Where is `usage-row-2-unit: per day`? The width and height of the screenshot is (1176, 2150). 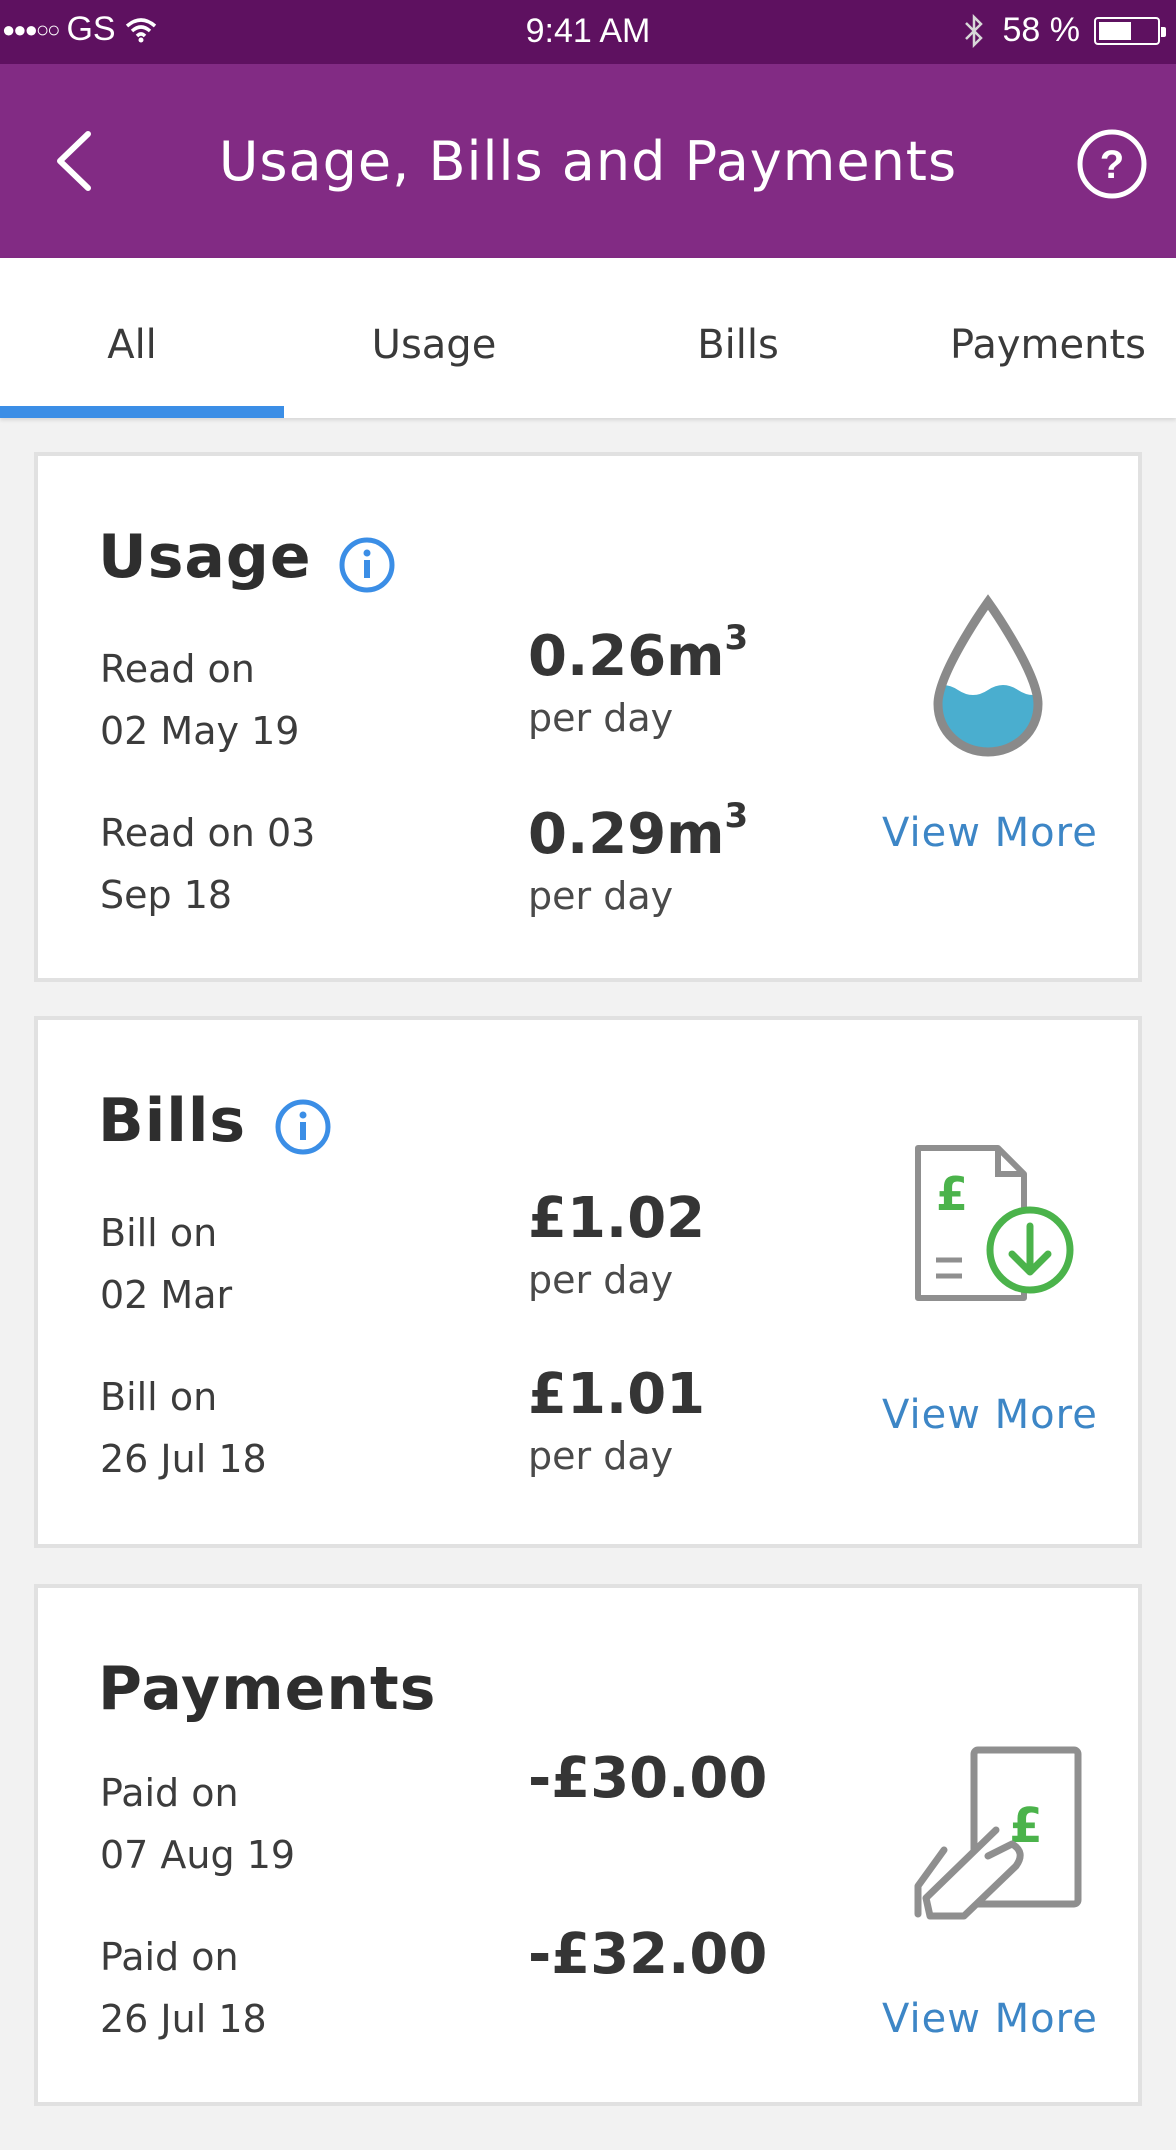 usage-row-2-unit: per day is located at coordinates (601, 896).